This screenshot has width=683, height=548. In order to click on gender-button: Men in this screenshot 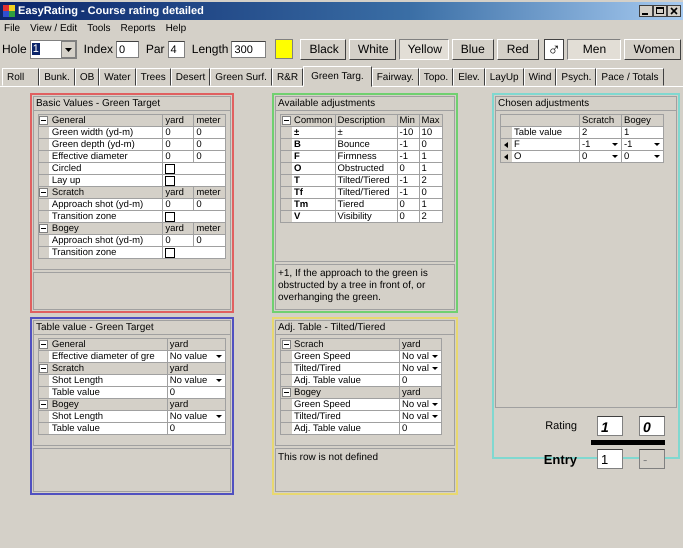, I will do `click(594, 49)`.